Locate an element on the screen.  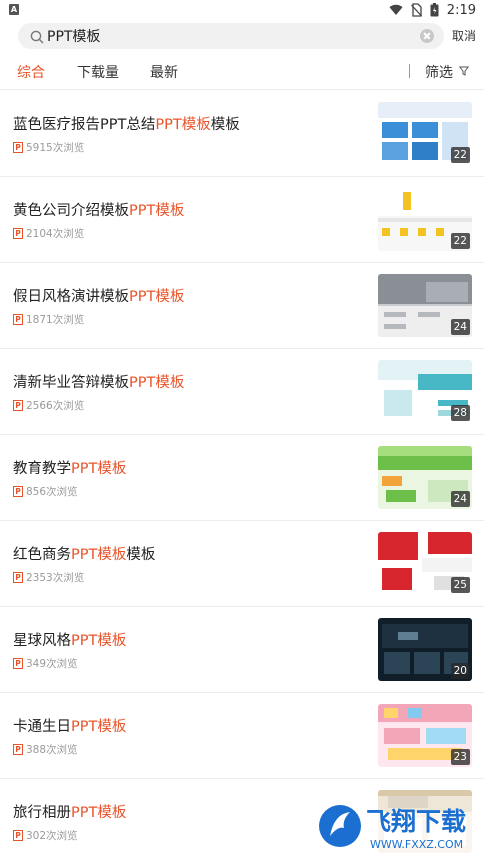
result-meta: P 349次浏览 is located at coordinates (45, 663).